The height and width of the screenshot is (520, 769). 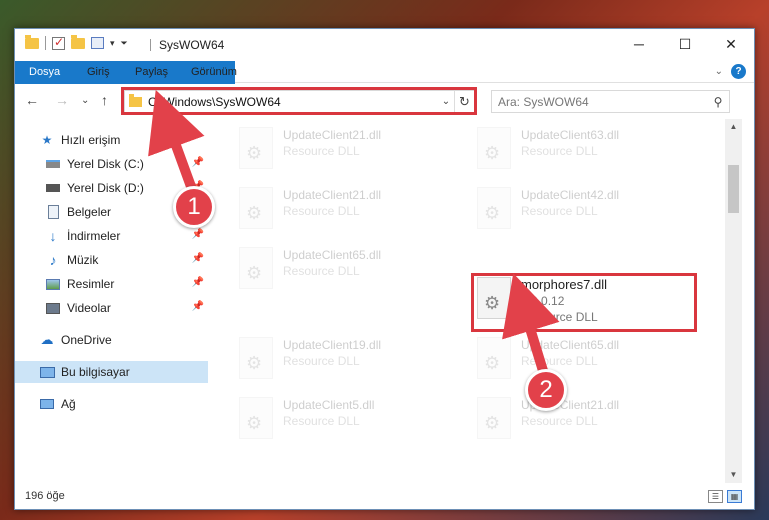 What do you see at coordinates (731, 44) in the screenshot?
I see `close-button: ✕` at bounding box center [731, 44].